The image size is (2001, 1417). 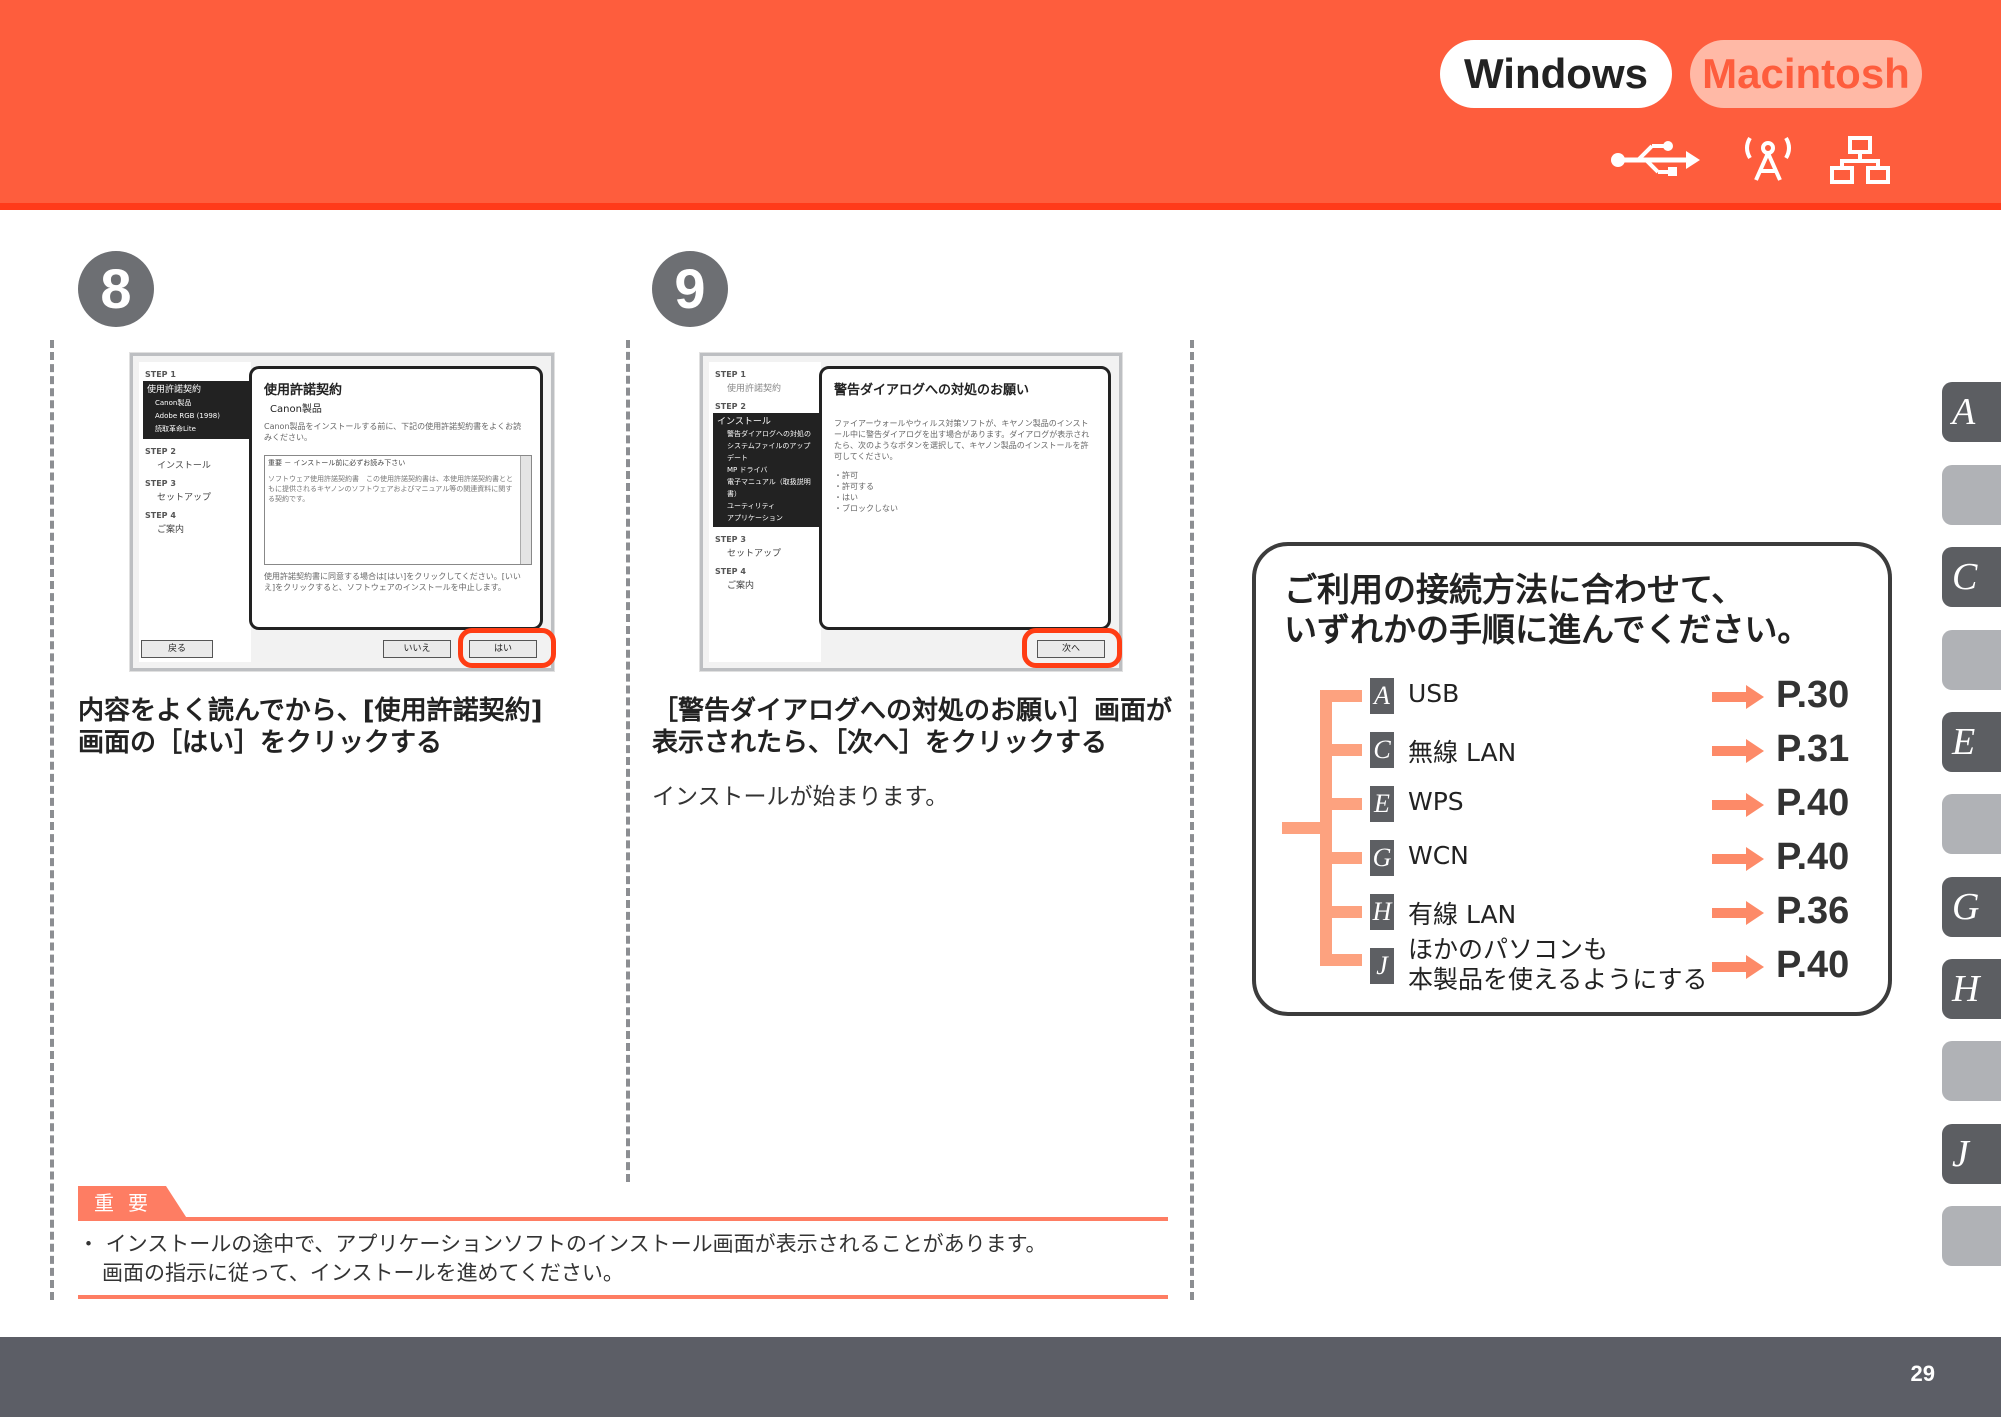 What do you see at coordinates (1768, 158) in the screenshot?
I see `wireless-icon` at bounding box center [1768, 158].